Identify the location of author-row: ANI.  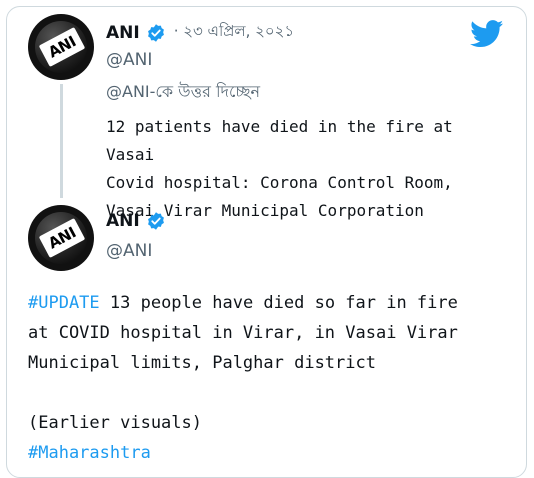
(136, 221).